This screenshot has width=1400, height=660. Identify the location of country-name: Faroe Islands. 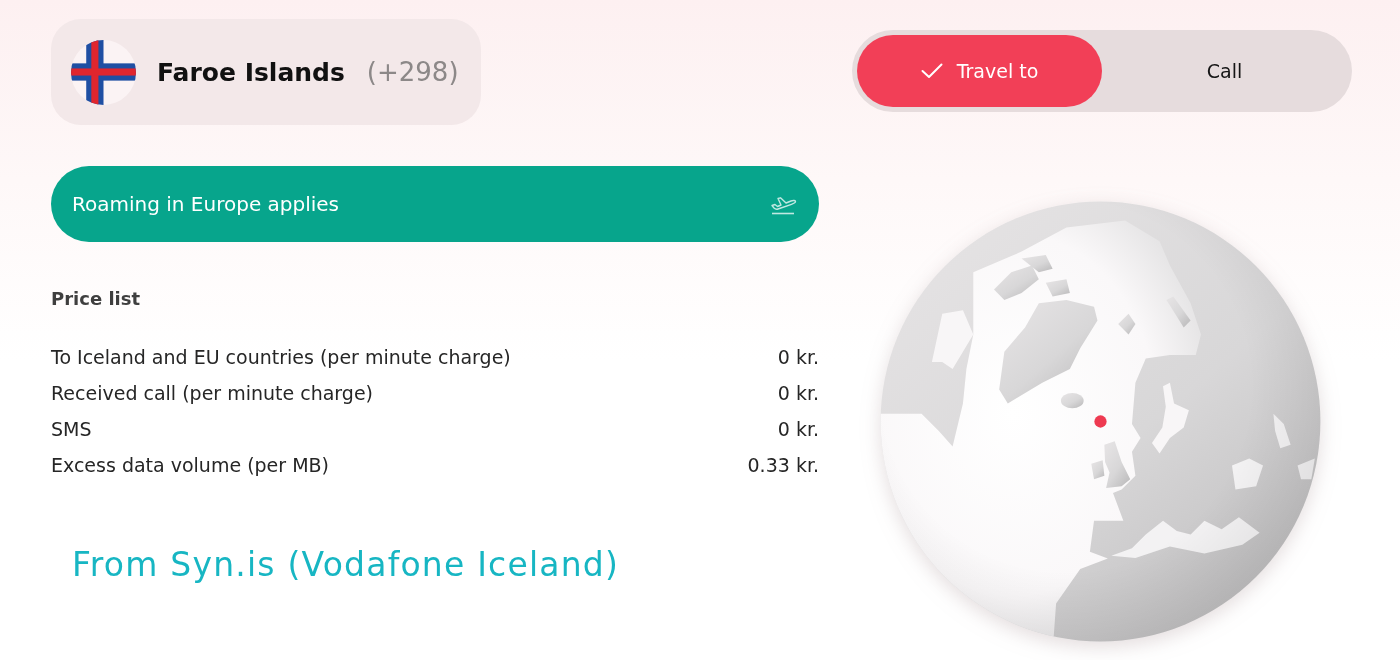
(251, 72).